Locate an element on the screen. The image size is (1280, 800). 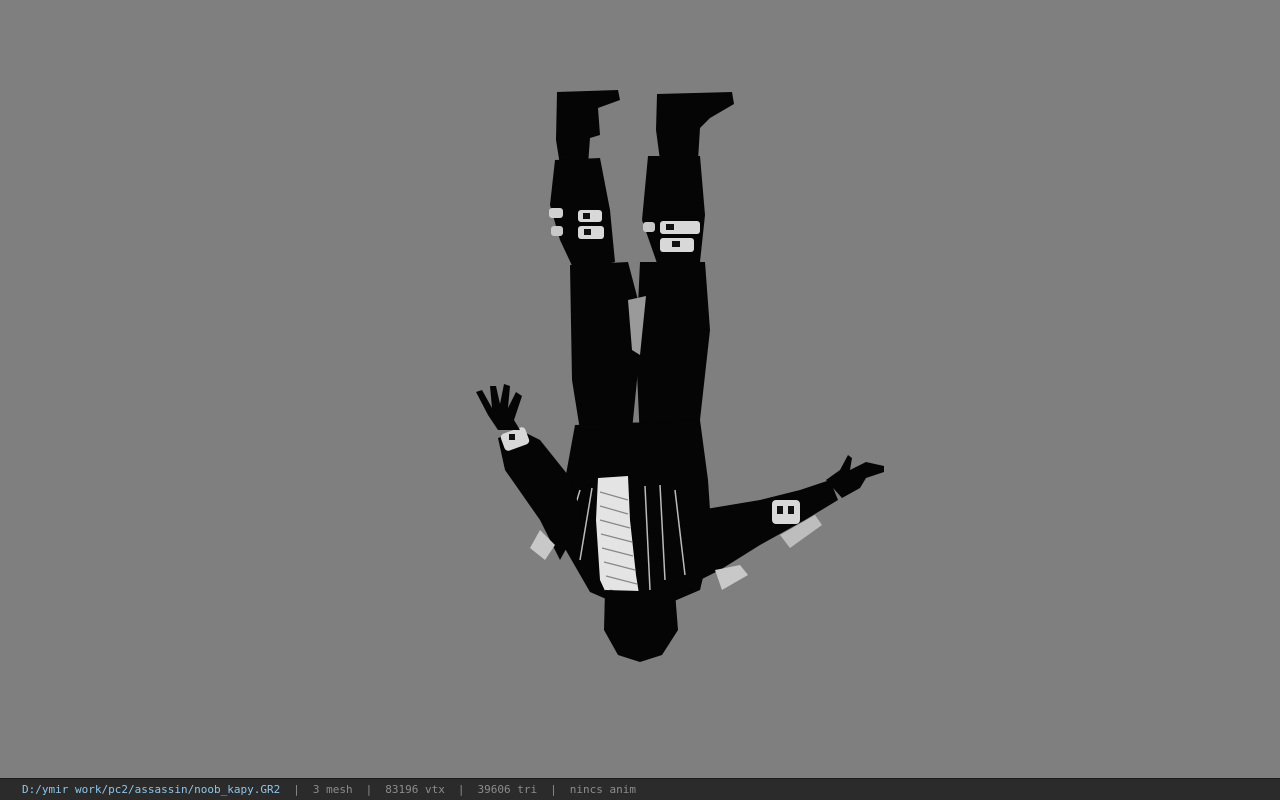
vertex-count: 83196 vtx is located at coordinates (415, 789).